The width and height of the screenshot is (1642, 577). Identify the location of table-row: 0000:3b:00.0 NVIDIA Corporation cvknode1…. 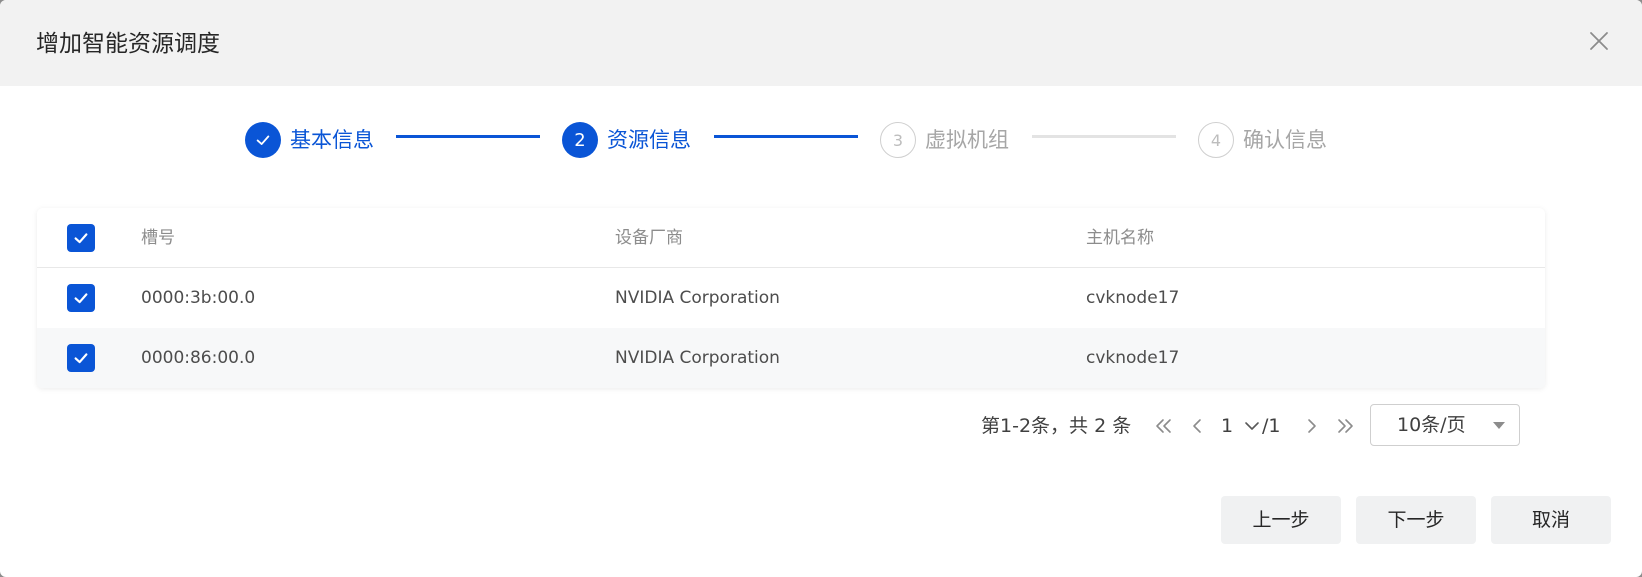
(791, 298).